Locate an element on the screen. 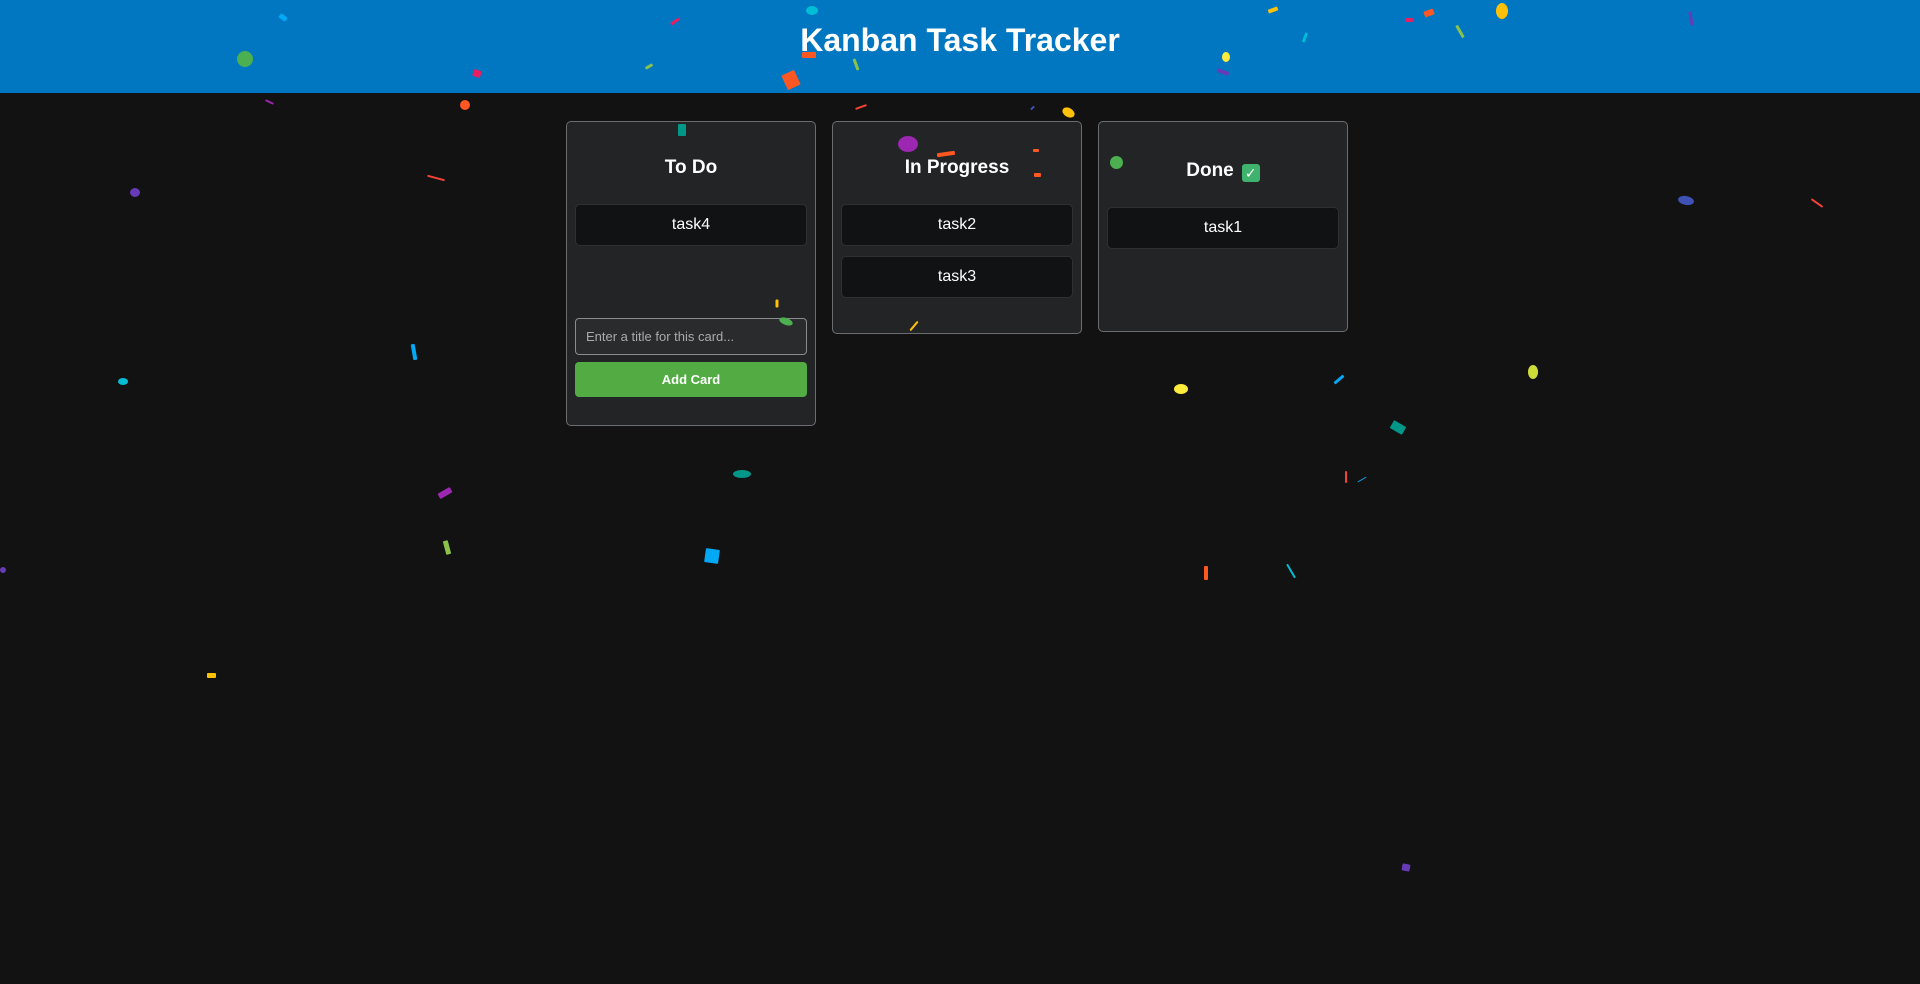 This screenshot has height=984, width=1920. app-header: Kanban Task Tracker is located at coordinates (960, 46).